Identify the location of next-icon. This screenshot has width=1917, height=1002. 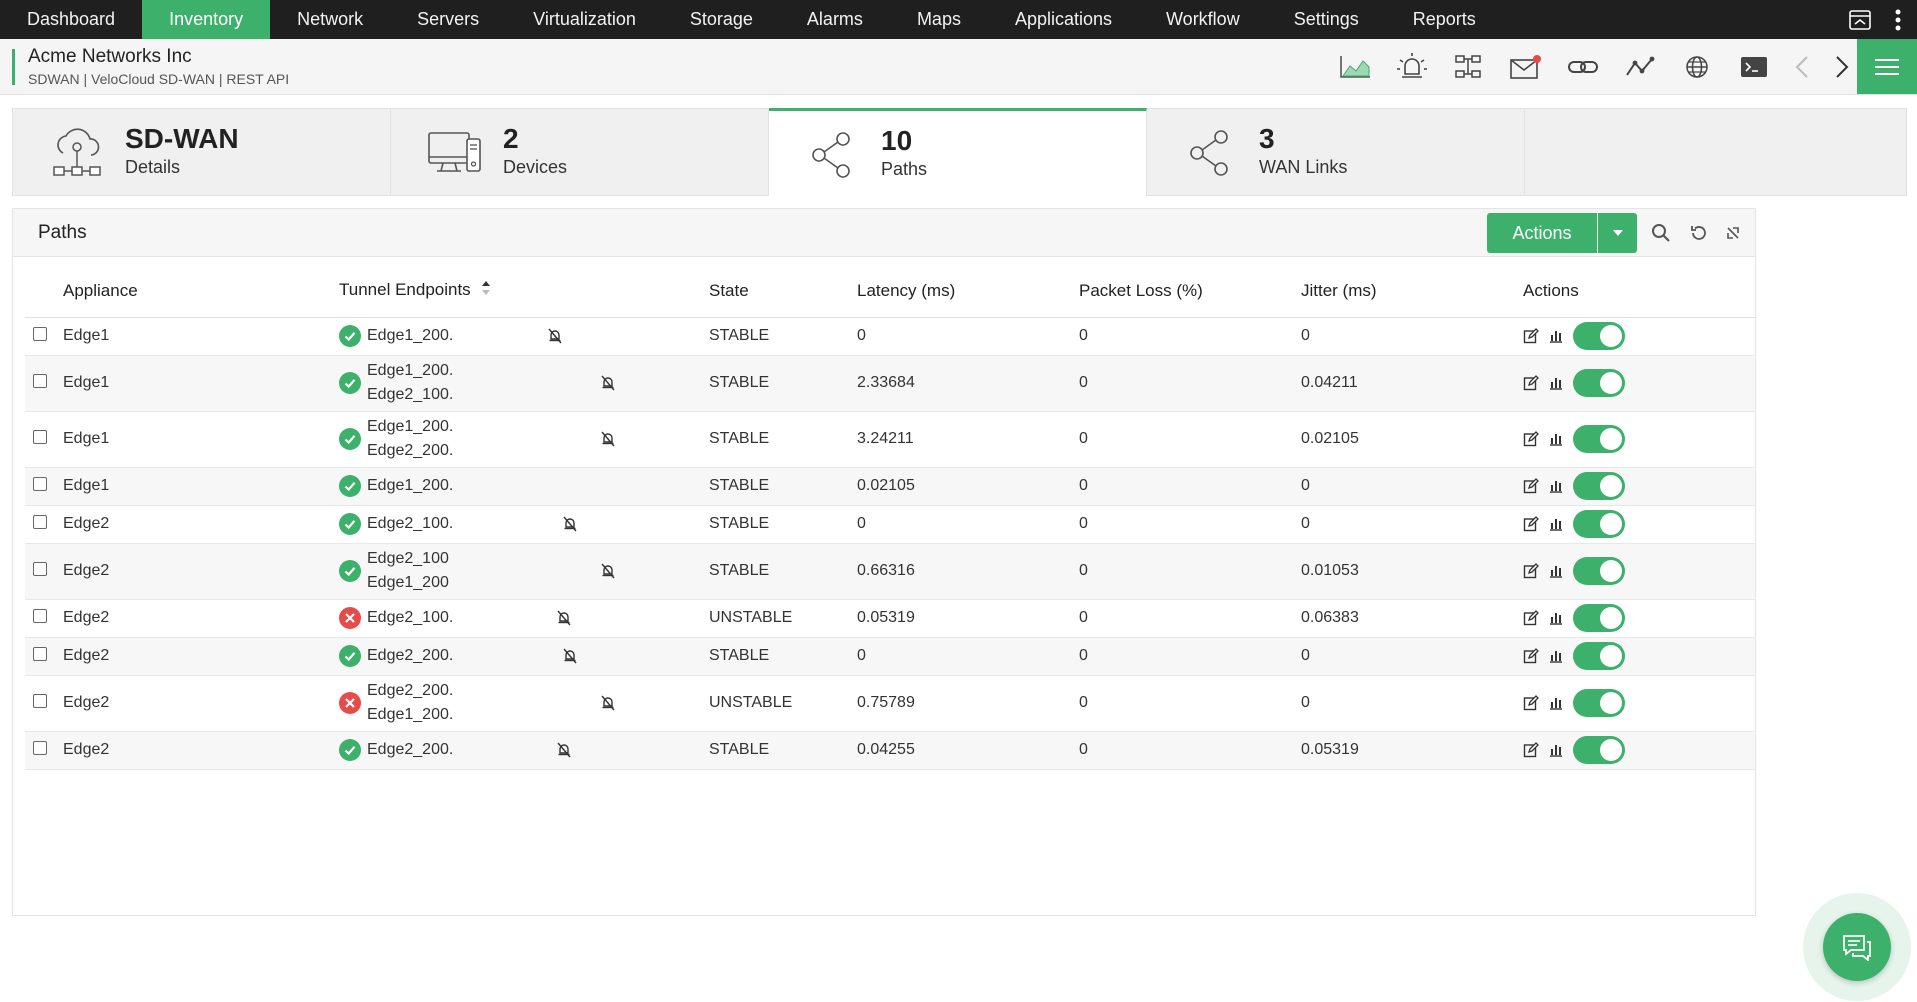
(1842, 67).